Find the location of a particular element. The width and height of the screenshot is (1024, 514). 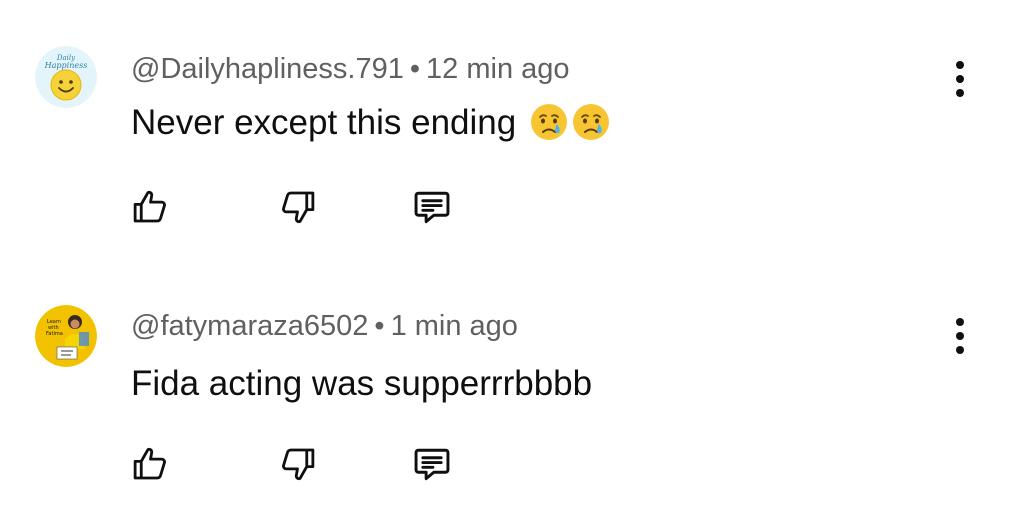

comment-body: Fida acting was supperrrbbbb is located at coordinates (362, 383).